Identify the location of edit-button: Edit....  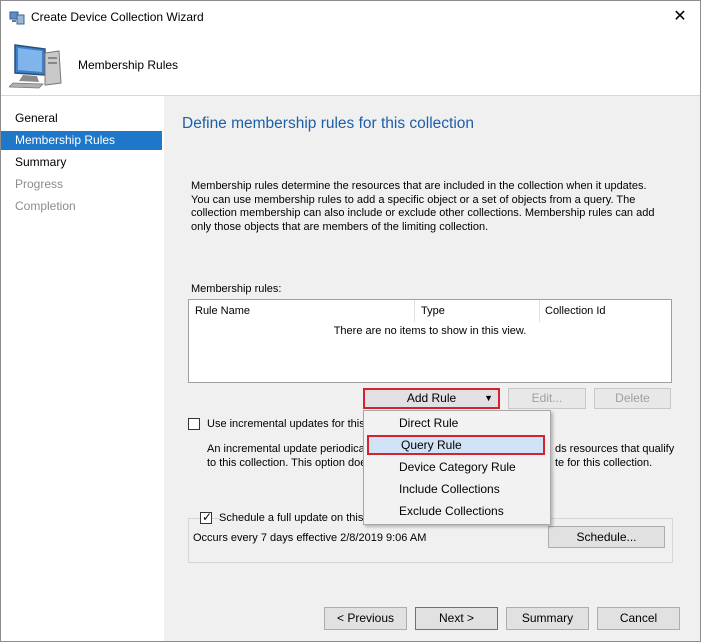
(547, 398).